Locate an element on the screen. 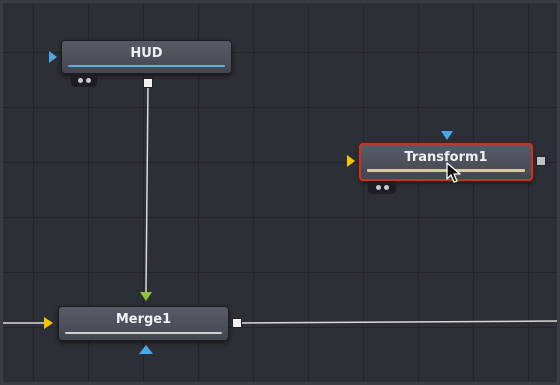 The height and width of the screenshot is (385, 560). hud-output-square-icon is located at coordinates (148, 83).